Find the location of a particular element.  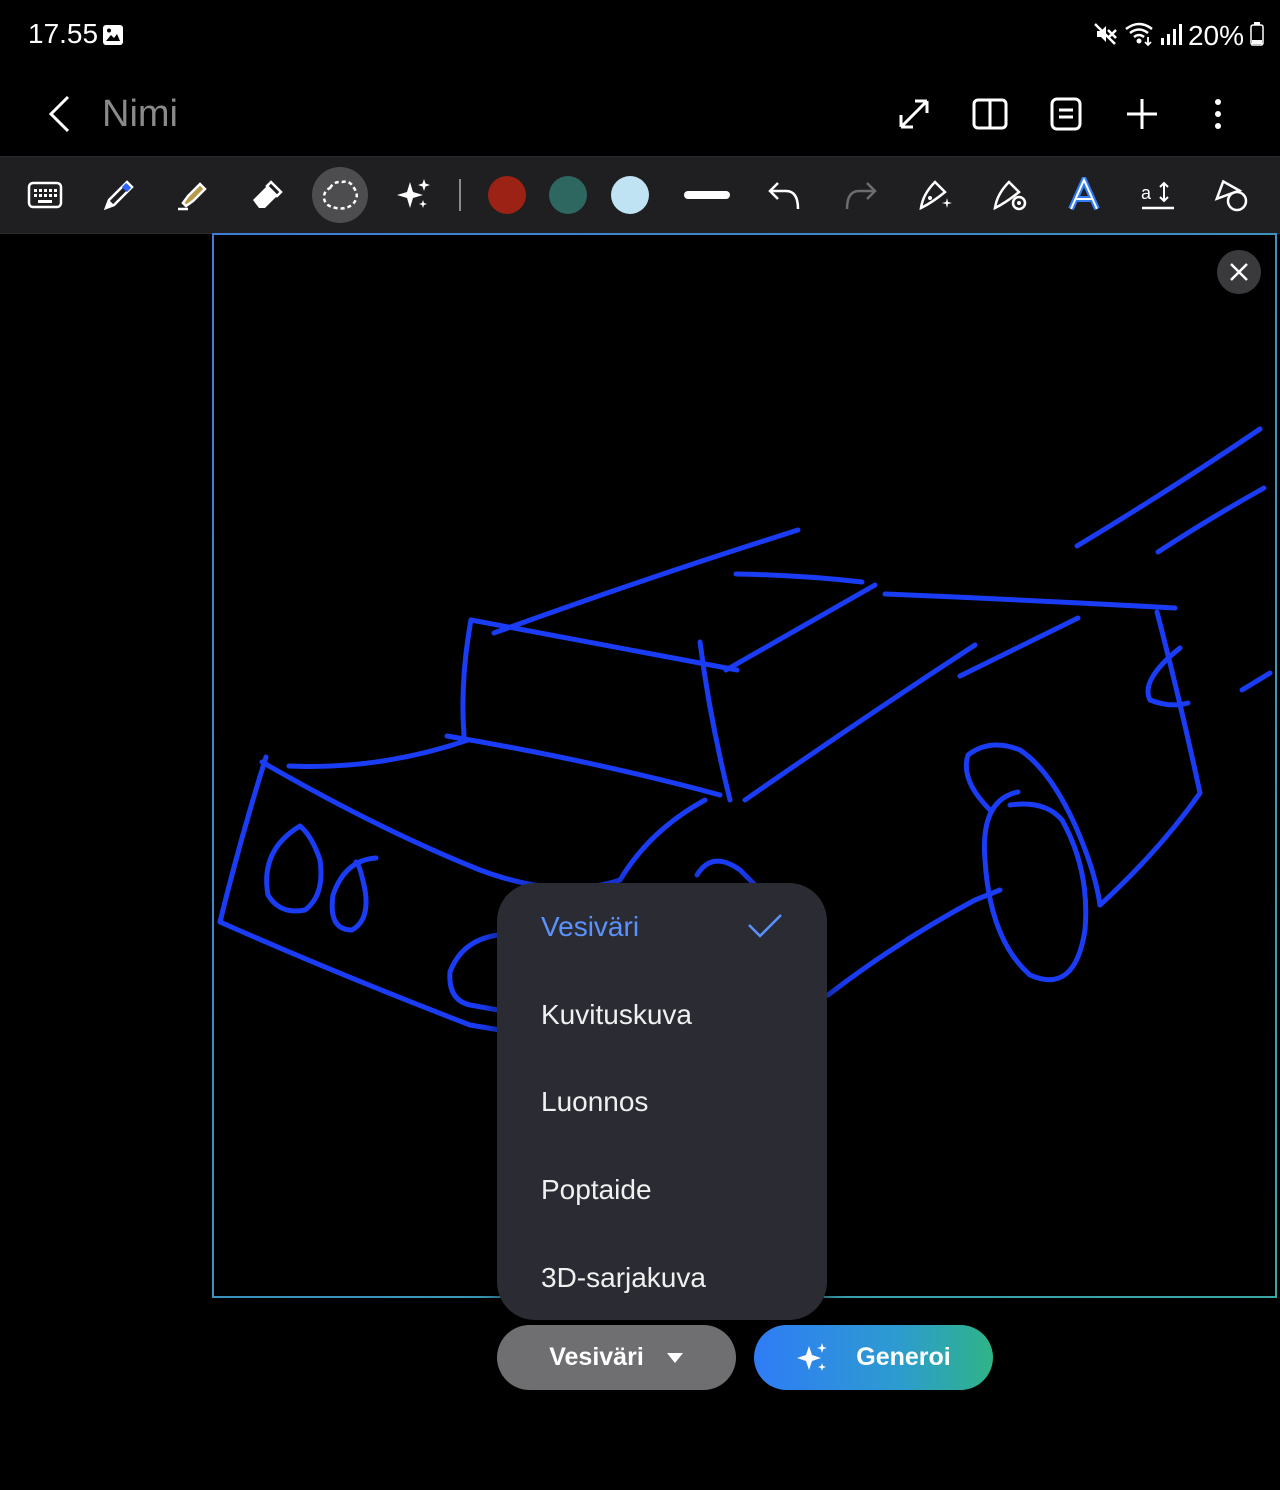

expand-button is located at coordinates (914, 114).